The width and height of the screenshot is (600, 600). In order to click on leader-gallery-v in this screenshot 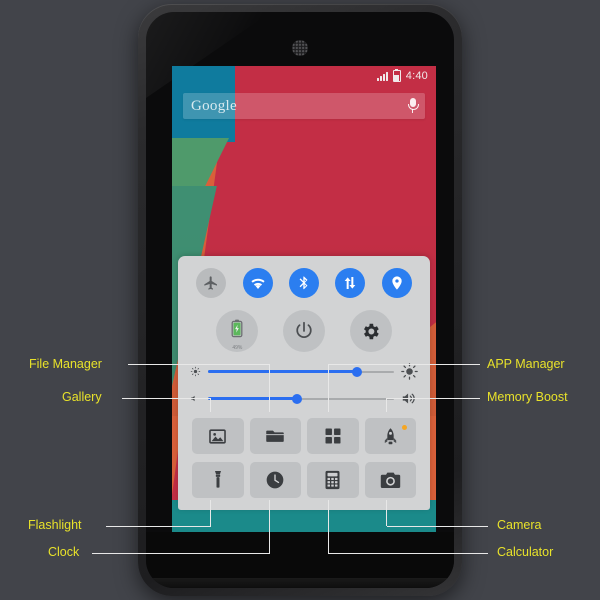, I will do `click(211, 405)`.